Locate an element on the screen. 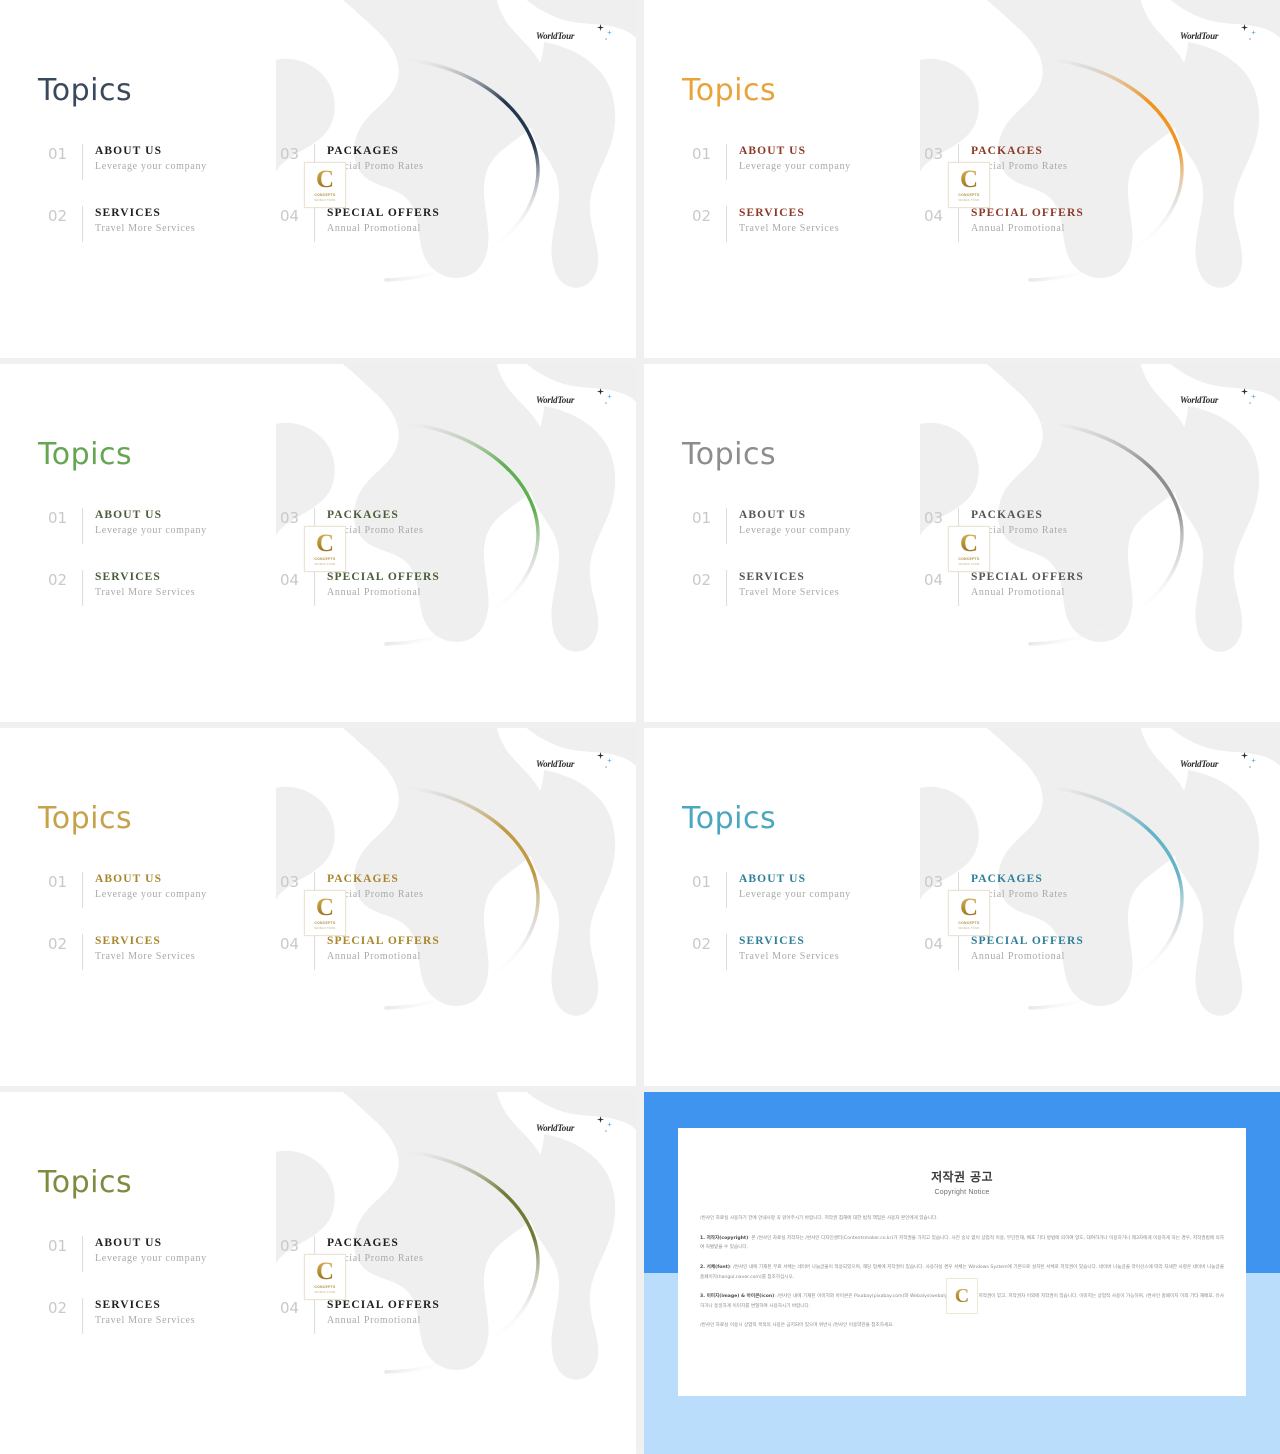 Image resolution: width=1280 pixels, height=1454 pixels. brand-badge-icon: C is located at coordinates (962, 1296).